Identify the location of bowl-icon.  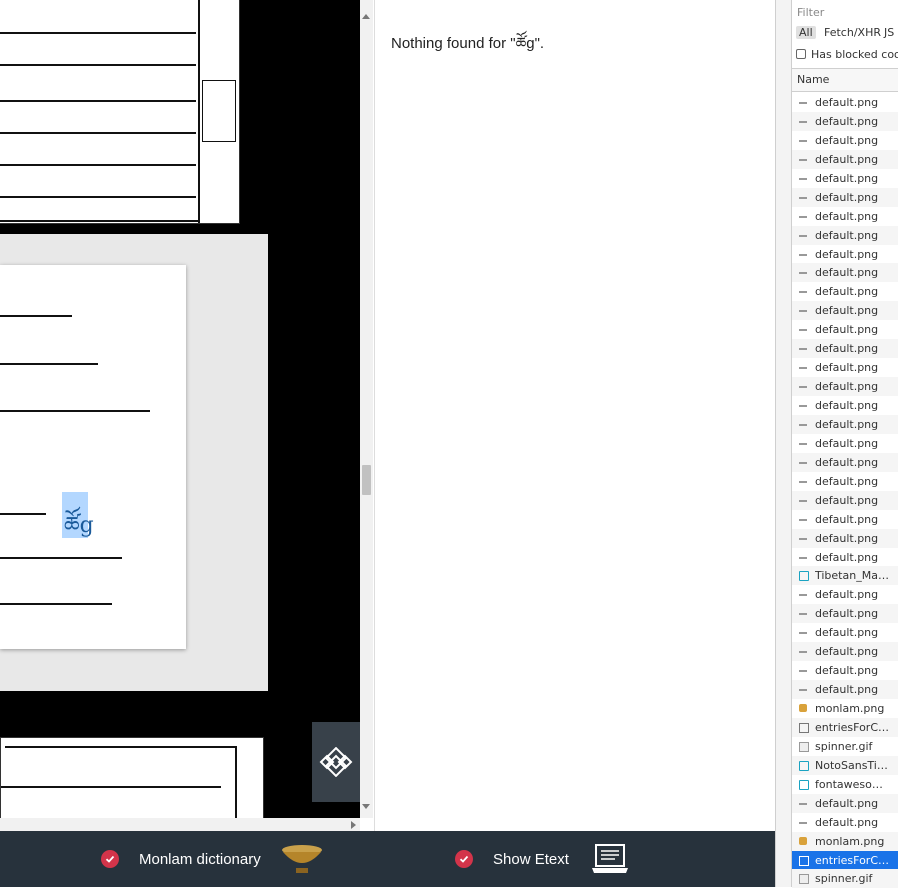
(301, 859).